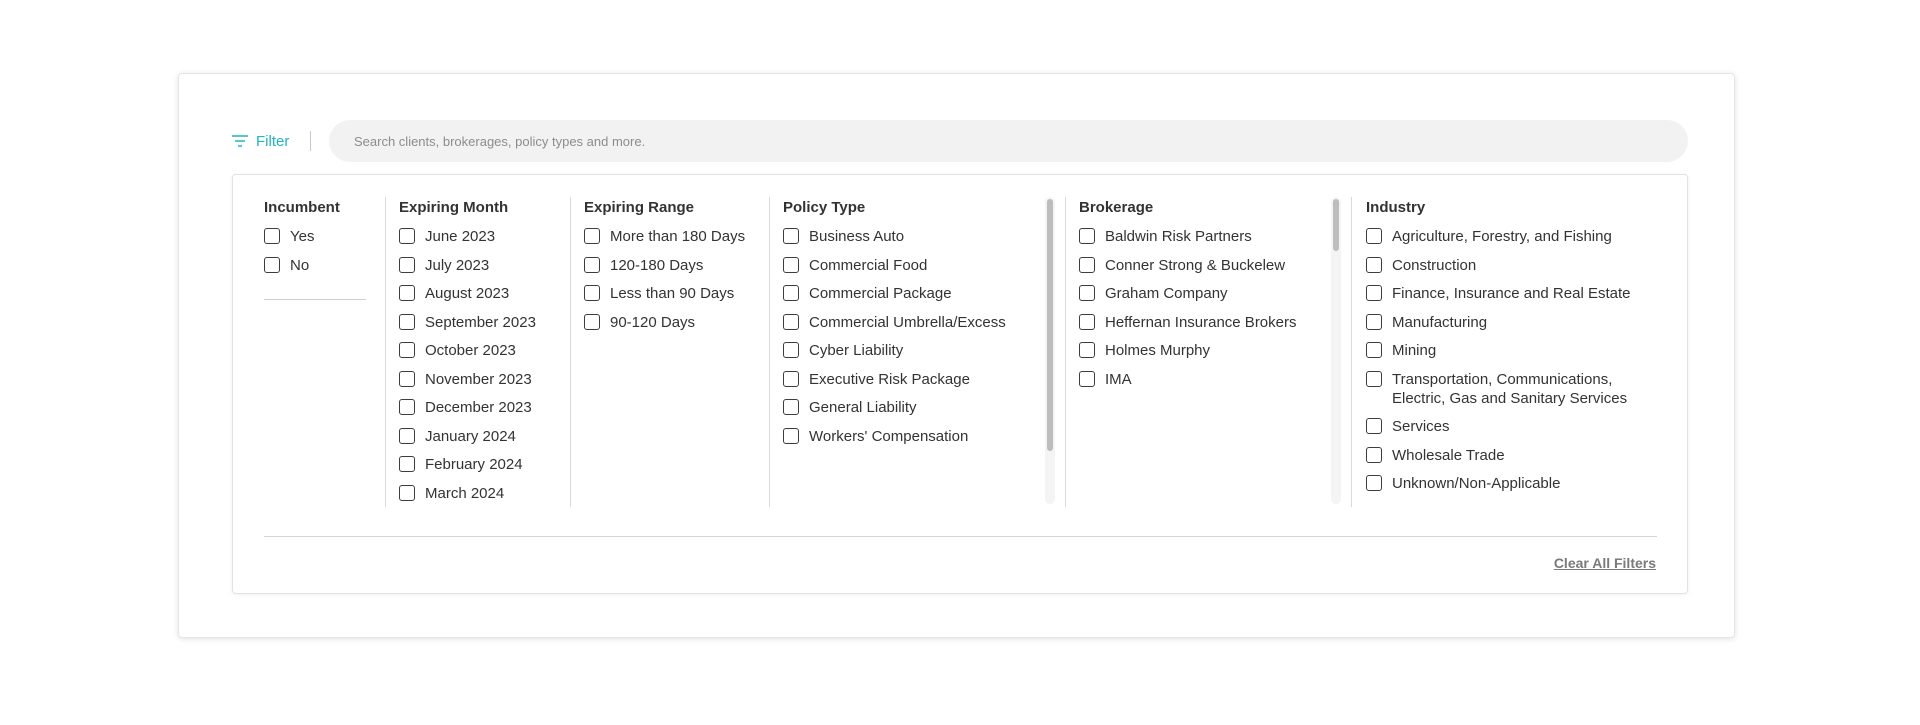 This screenshot has height=725, width=1920. I want to click on incumbent-title: Incumbent, so click(302, 207).